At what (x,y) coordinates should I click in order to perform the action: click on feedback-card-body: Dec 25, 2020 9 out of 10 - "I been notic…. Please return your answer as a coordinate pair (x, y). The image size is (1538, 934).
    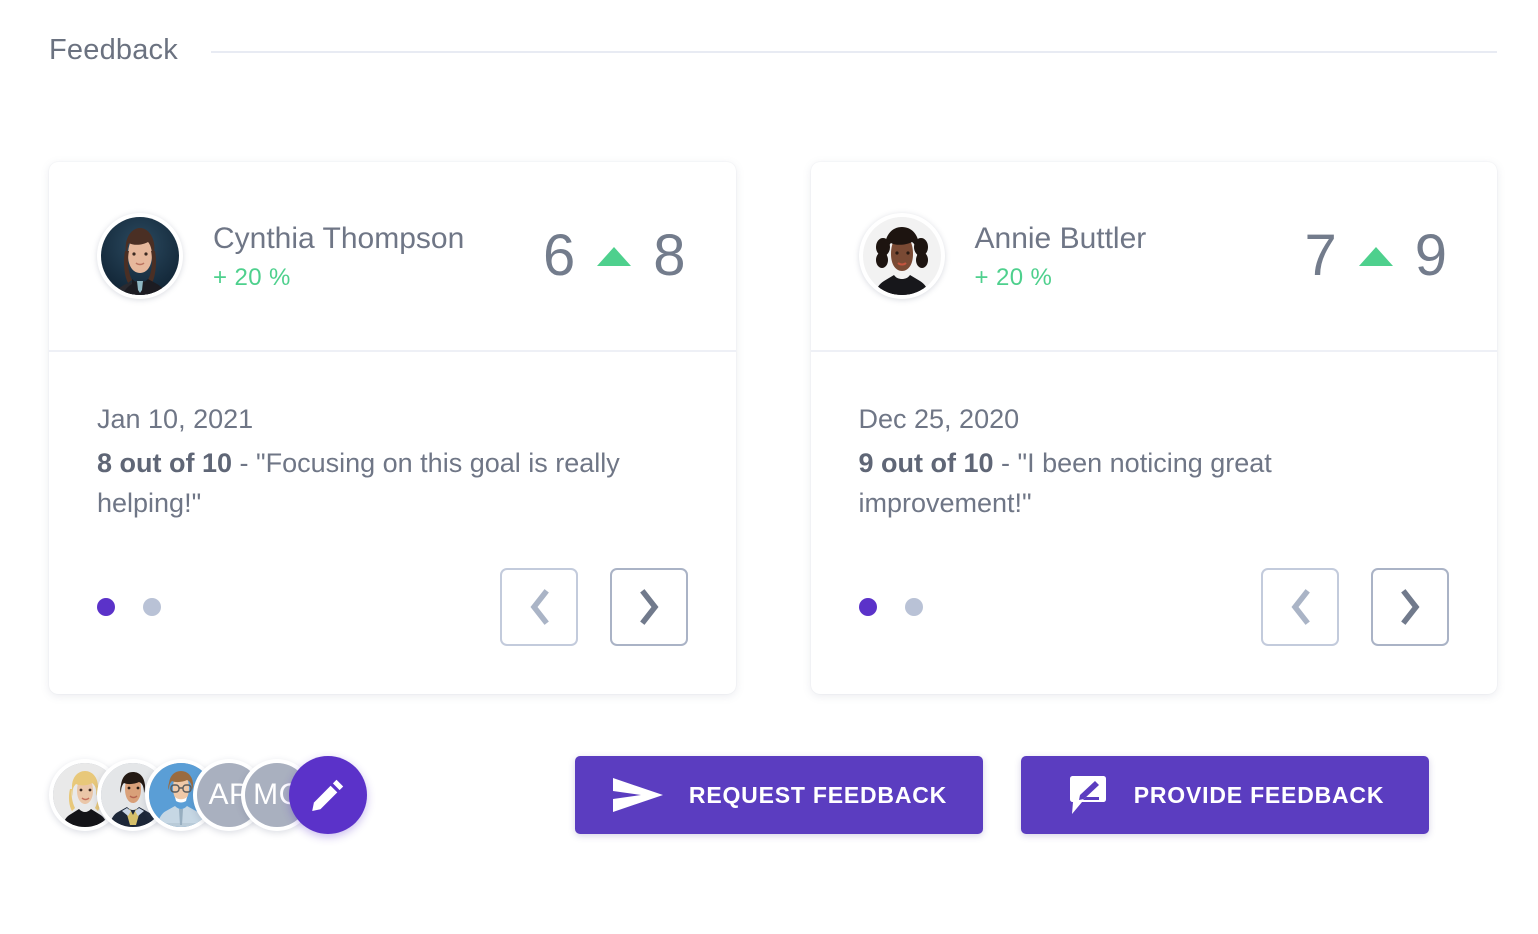
    Looking at the image, I should click on (1154, 438).